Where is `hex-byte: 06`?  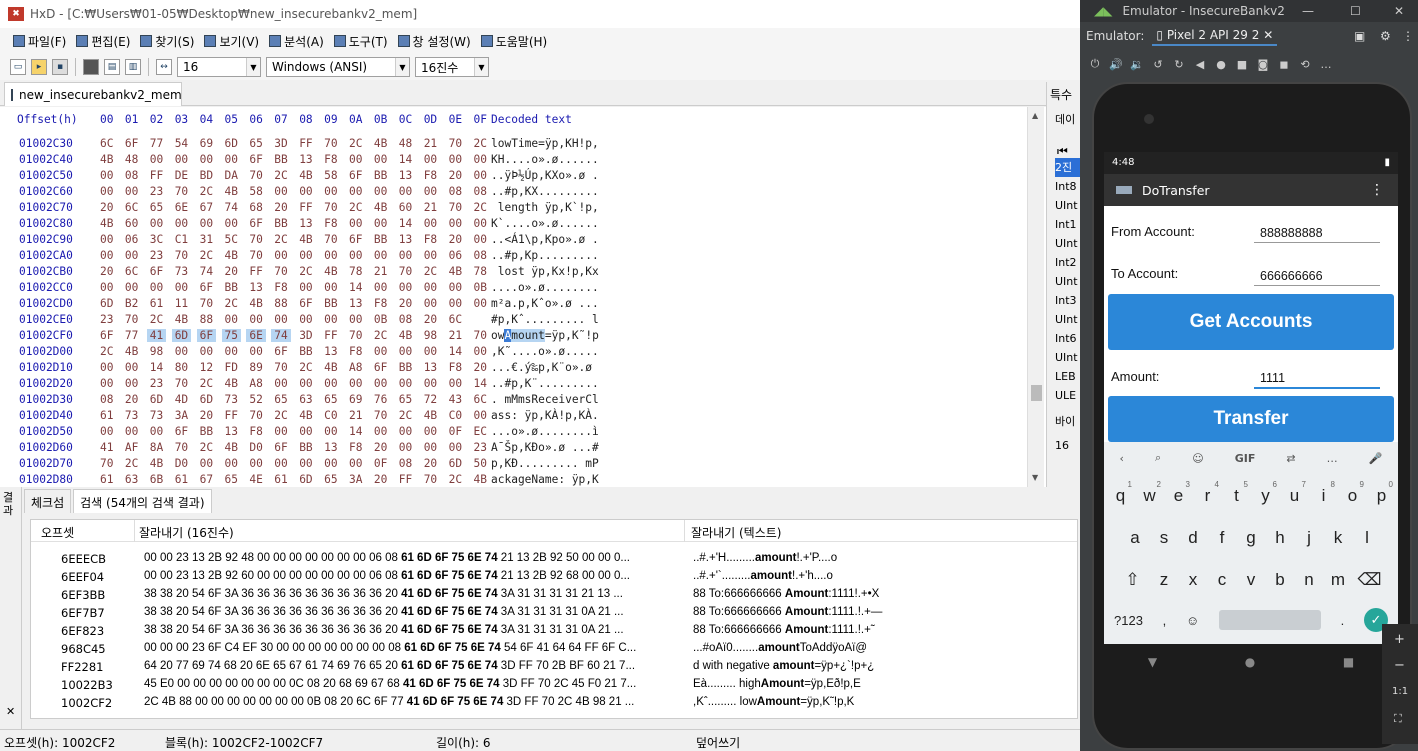 hex-byte: 06 is located at coordinates (131, 239).